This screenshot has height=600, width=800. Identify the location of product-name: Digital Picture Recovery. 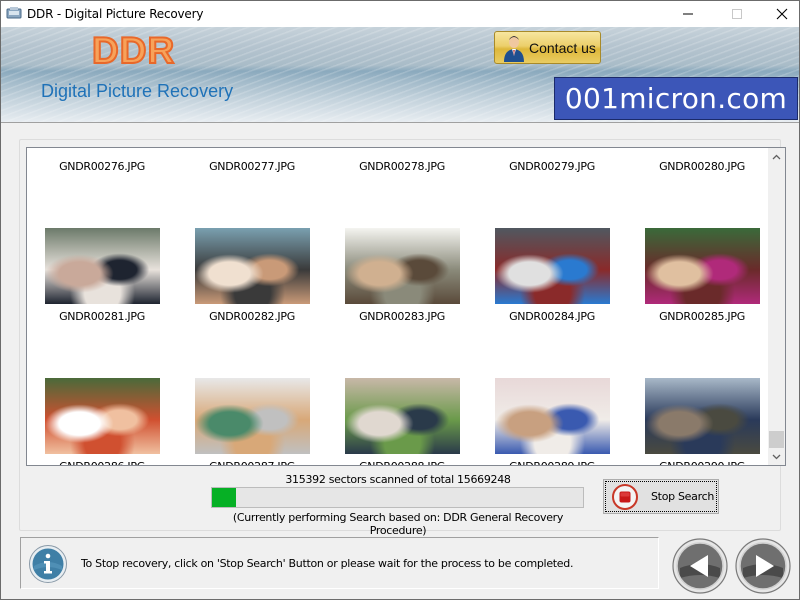
(137, 91).